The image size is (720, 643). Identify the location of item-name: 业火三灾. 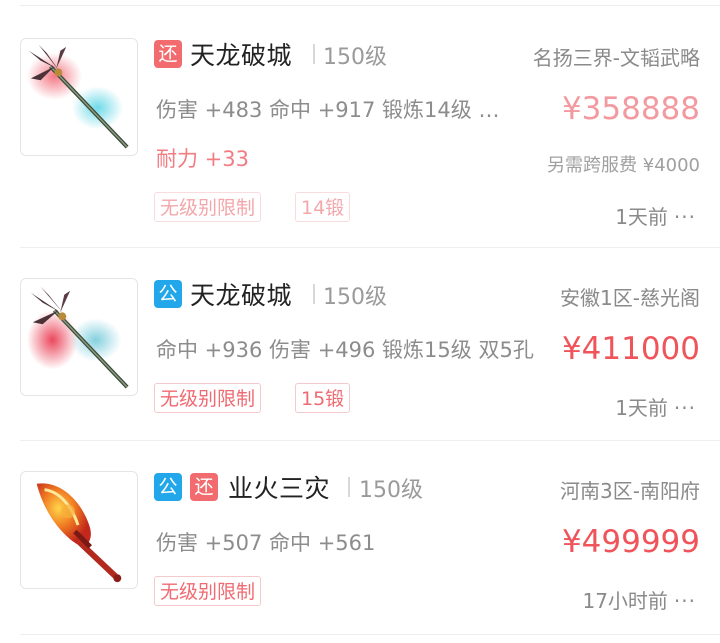
(279, 488).